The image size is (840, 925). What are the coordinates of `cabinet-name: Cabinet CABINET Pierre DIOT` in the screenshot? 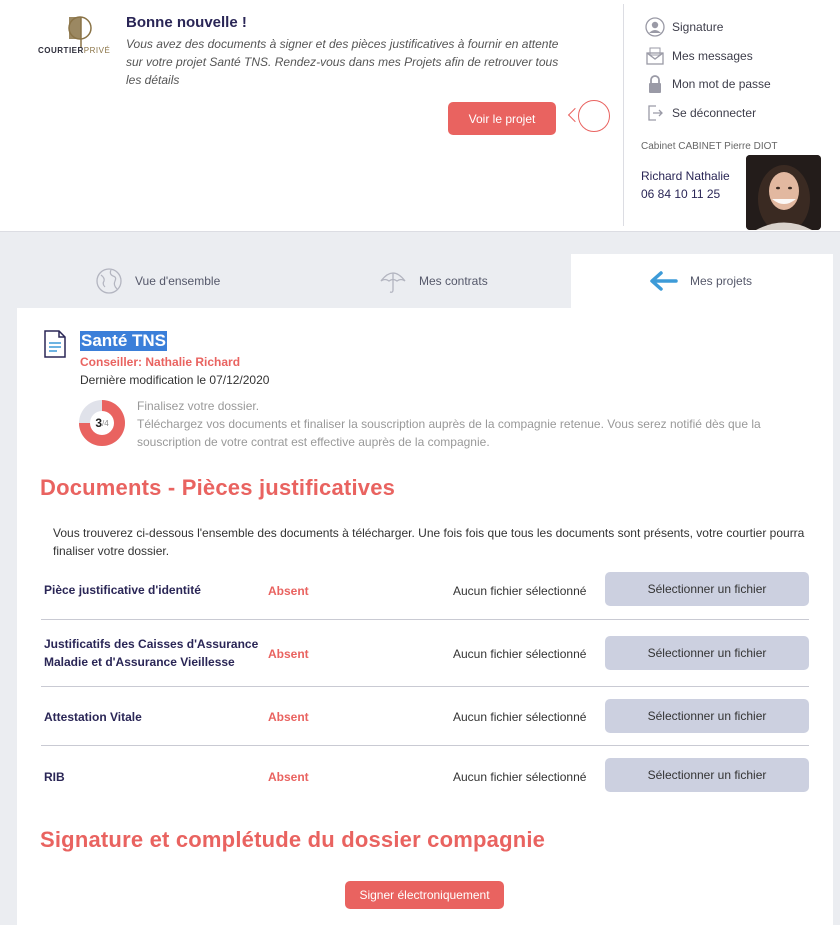 It's located at (709, 146).